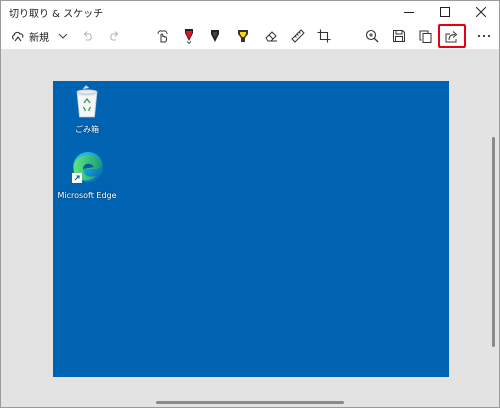 This screenshot has width=500, height=408. I want to click on new-snip-icon, so click(18, 36).